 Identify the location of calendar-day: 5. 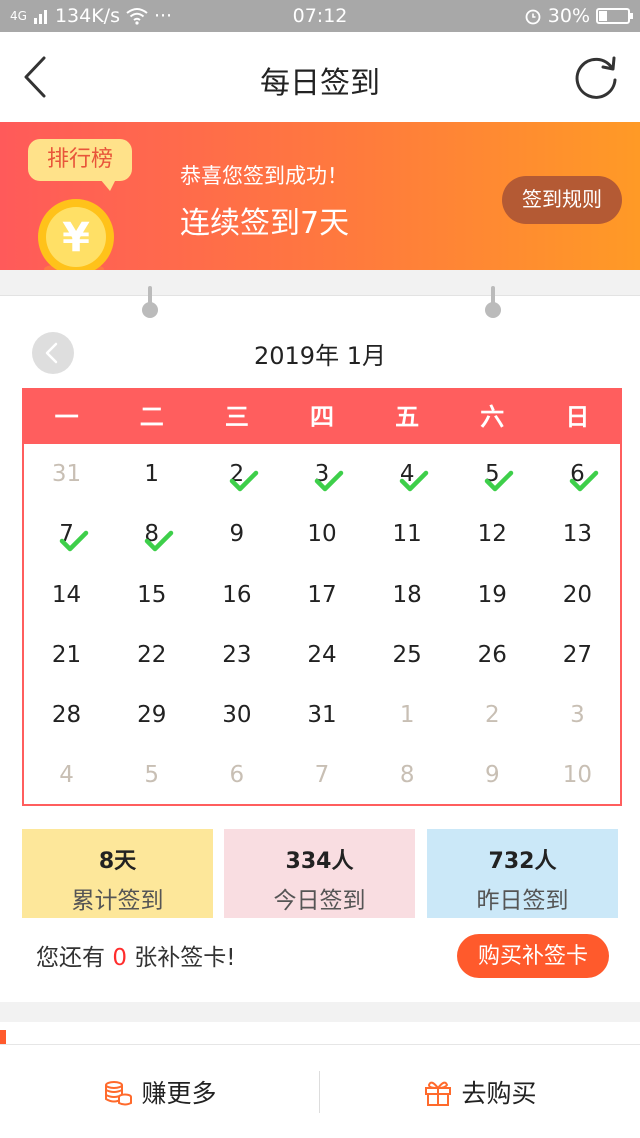
(151, 775).